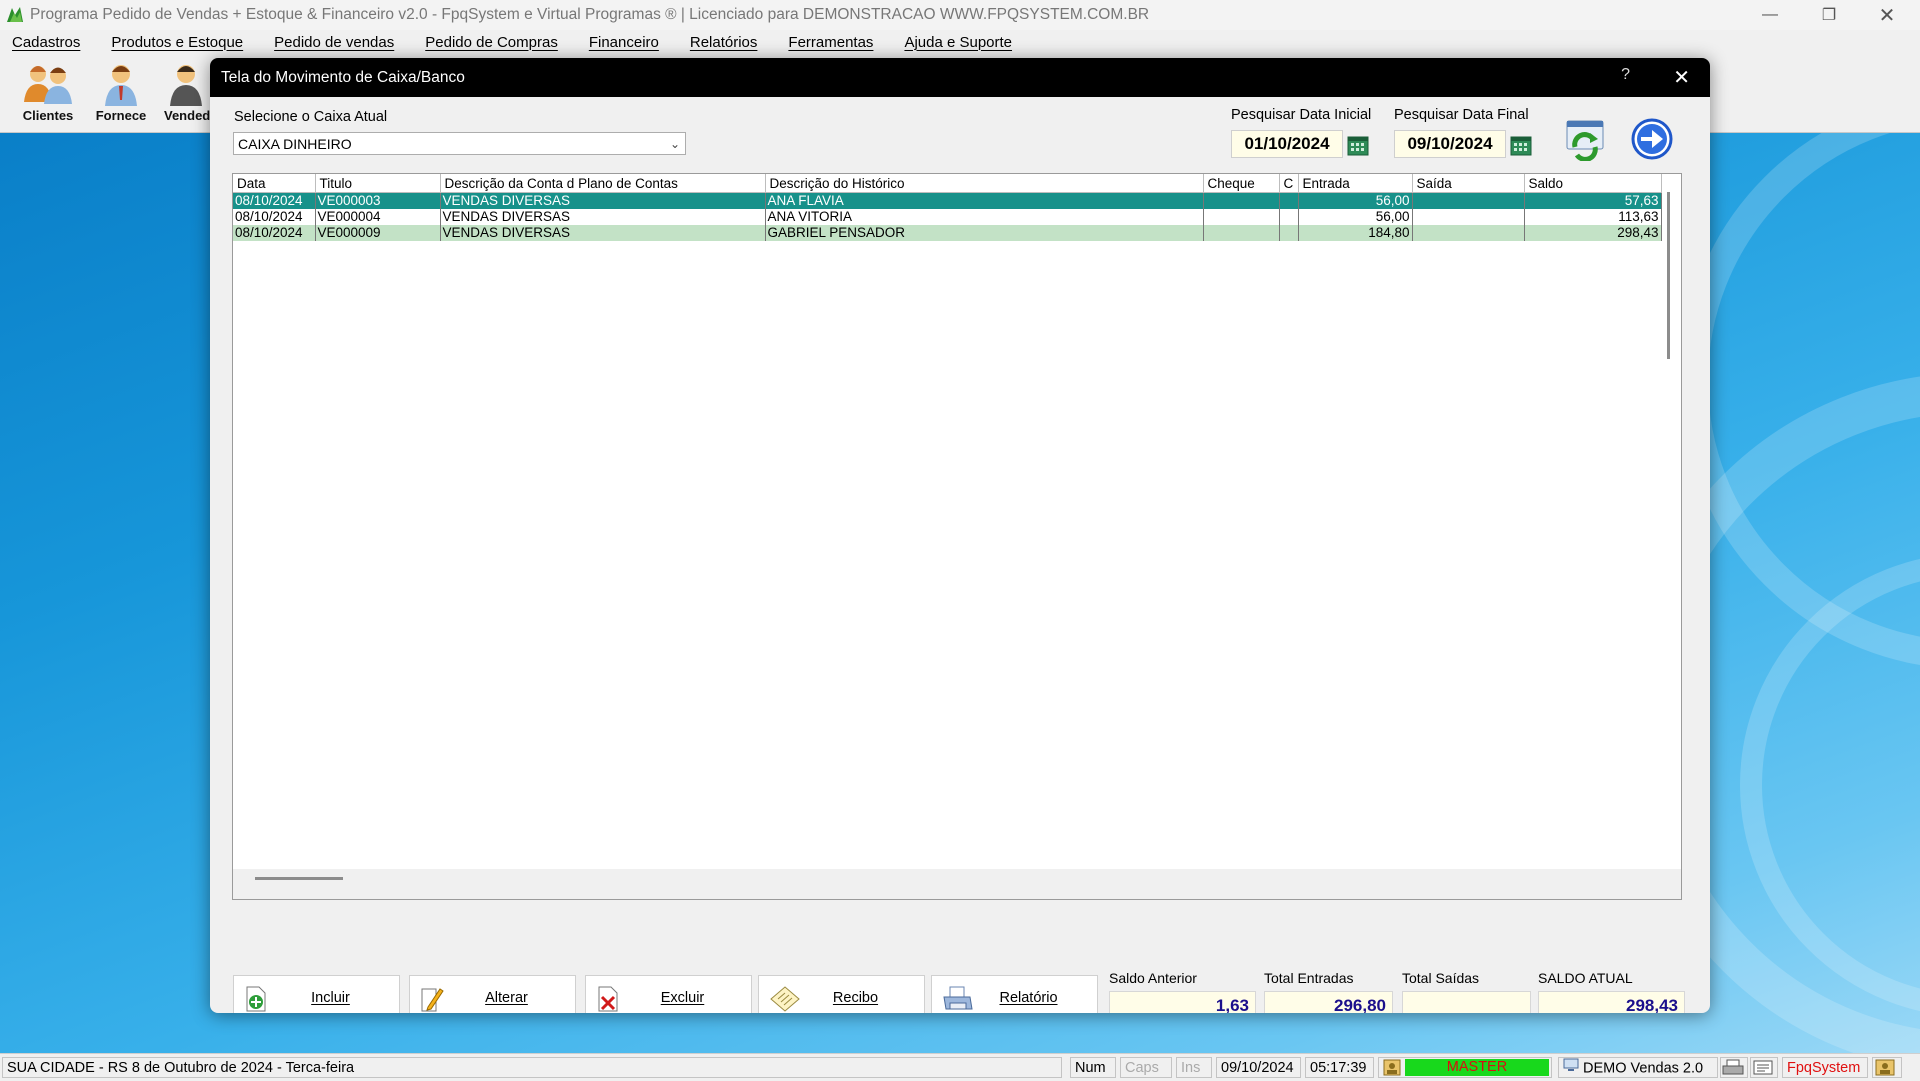 This screenshot has width=1920, height=1081. What do you see at coordinates (1153, 978) in the screenshot?
I see `saldo-anterior-label: Saldo Anterior` at bounding box center [1153, 978].